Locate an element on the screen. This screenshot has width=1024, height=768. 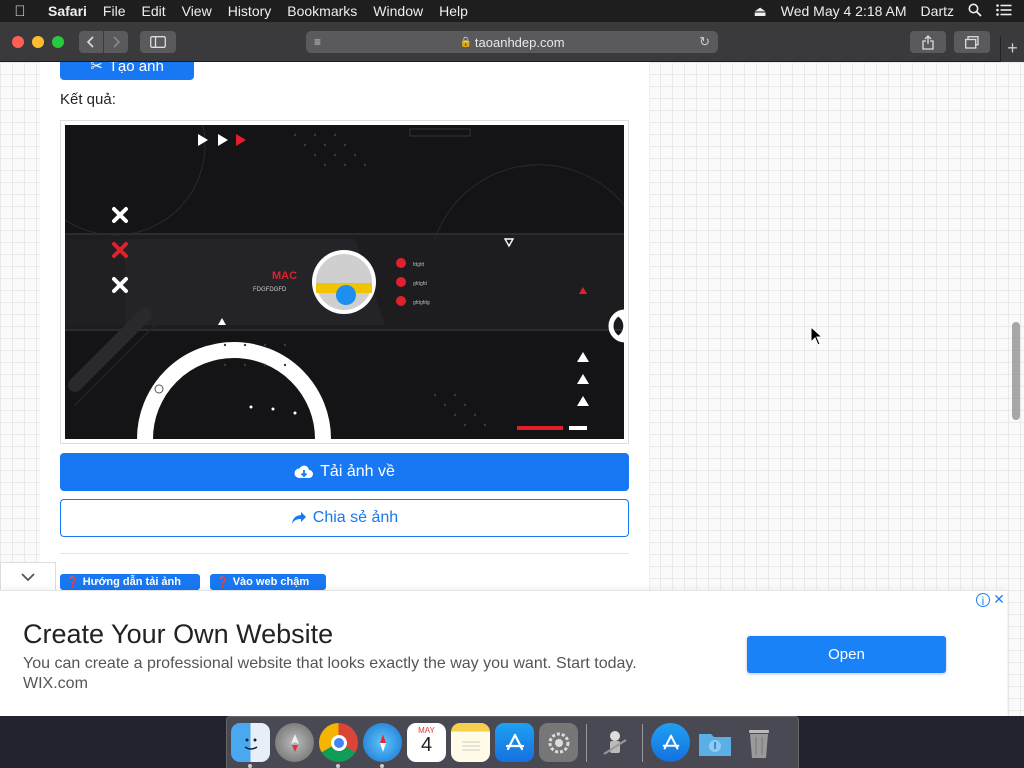
dock: MAY 4 is located at coordinates (512, 742).